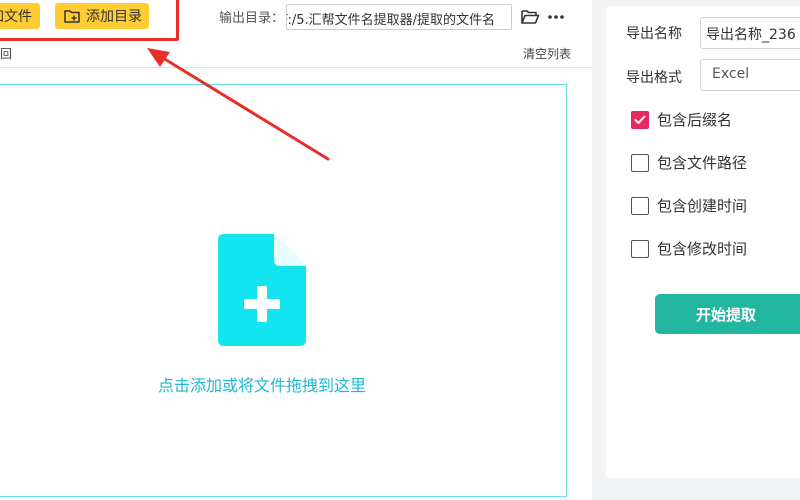  I want to click on option-include-extension: 包含后缀名, so click(681, 119).